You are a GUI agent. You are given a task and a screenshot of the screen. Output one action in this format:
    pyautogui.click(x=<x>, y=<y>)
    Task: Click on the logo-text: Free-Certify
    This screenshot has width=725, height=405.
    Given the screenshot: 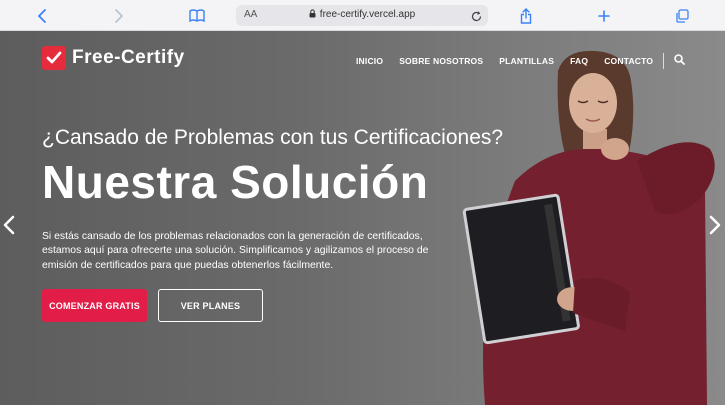 What is the action you would take?
    pyautogui.click(x=128, y=57)
    